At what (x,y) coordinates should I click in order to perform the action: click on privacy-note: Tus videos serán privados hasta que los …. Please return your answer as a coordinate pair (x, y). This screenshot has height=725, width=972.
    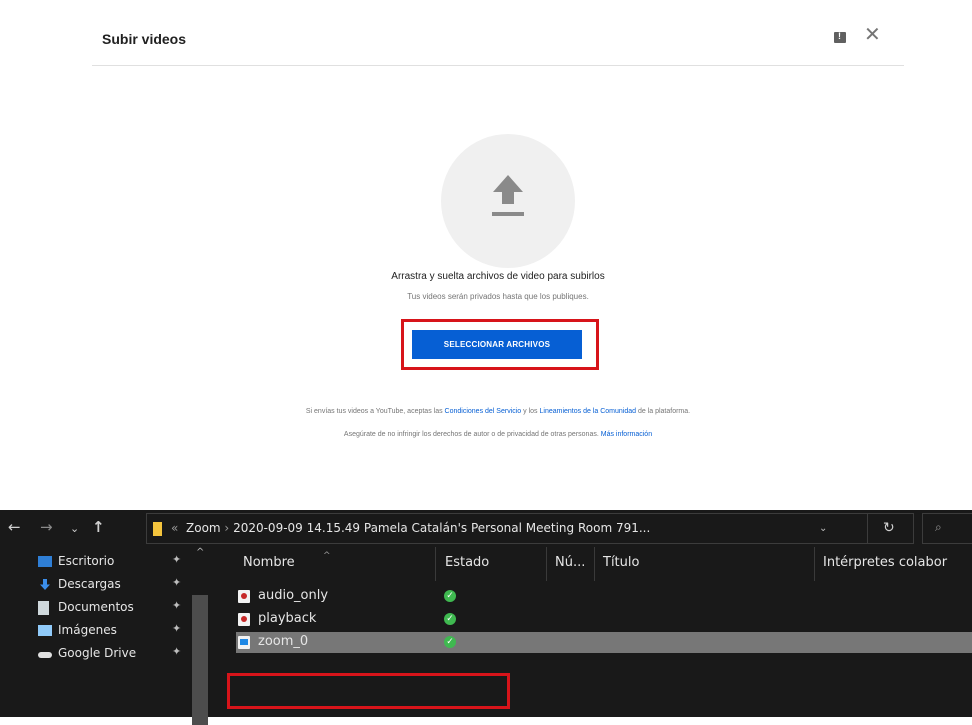
    Looking at the image, I should click on (498, 296).